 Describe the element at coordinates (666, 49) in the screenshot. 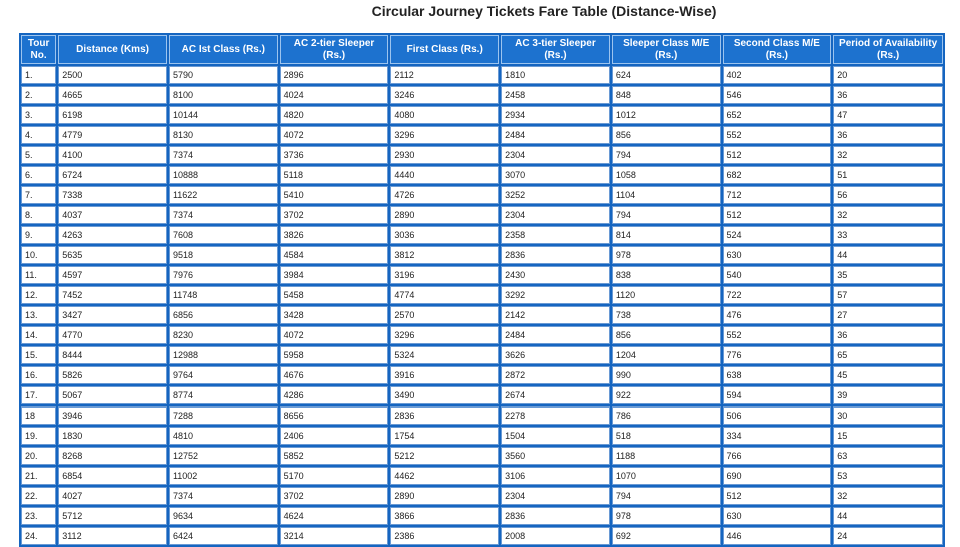

I see `header-sleeper-class: Sleeper Class M/E (Rs.)` at that location.